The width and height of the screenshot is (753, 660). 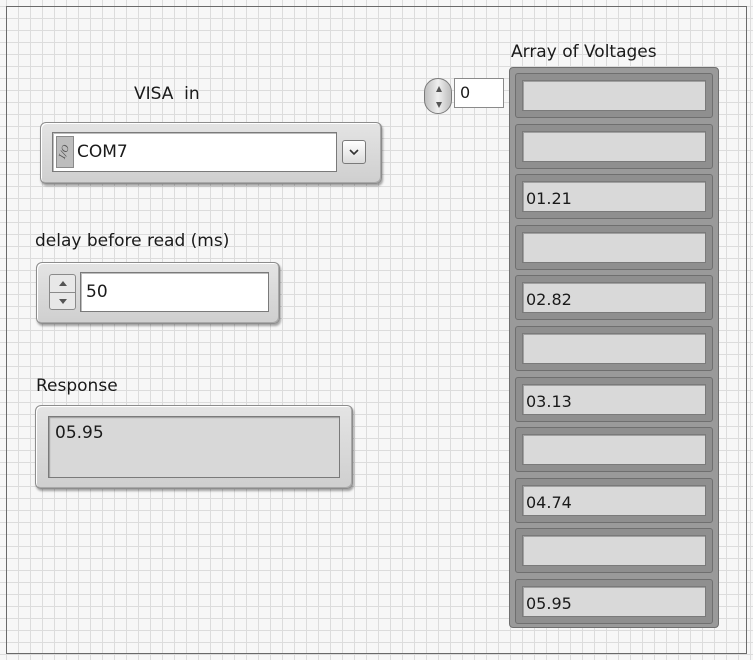 I want to click on array-element-value: 04.74, so click(x=614, y=500).